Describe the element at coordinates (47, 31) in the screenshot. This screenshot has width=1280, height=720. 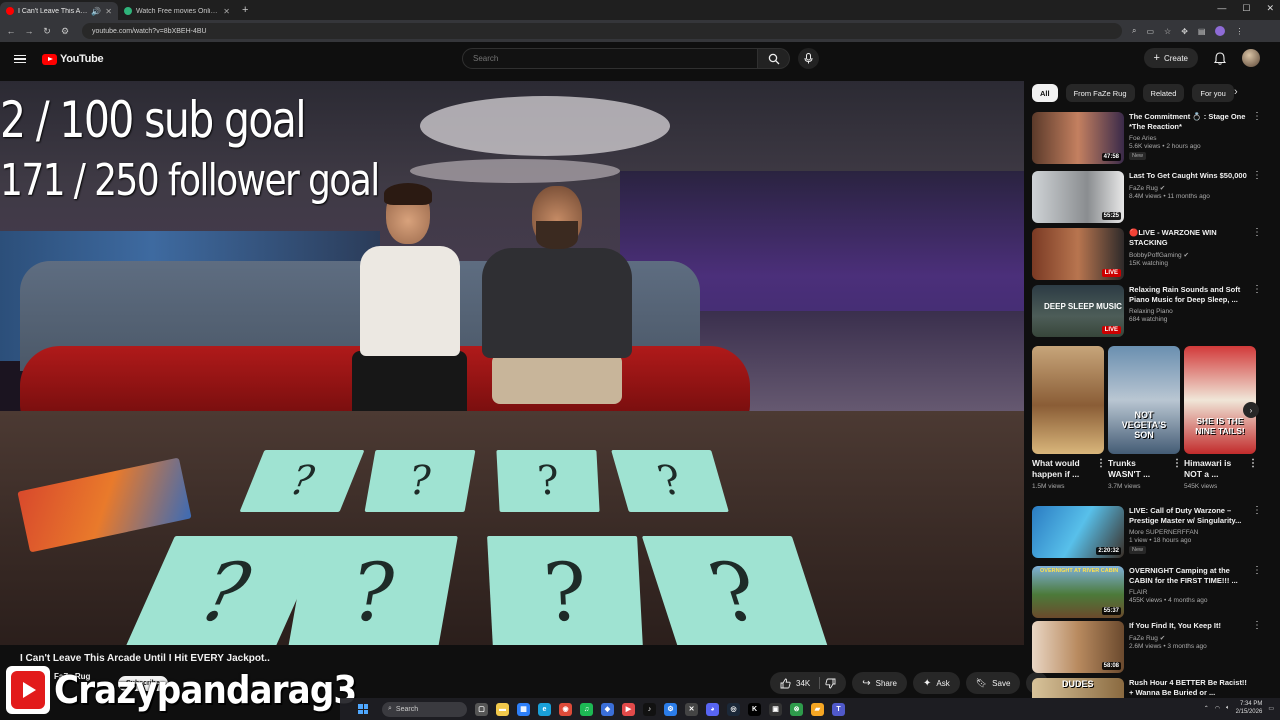
I see `reload-icon: ↻` at that location.